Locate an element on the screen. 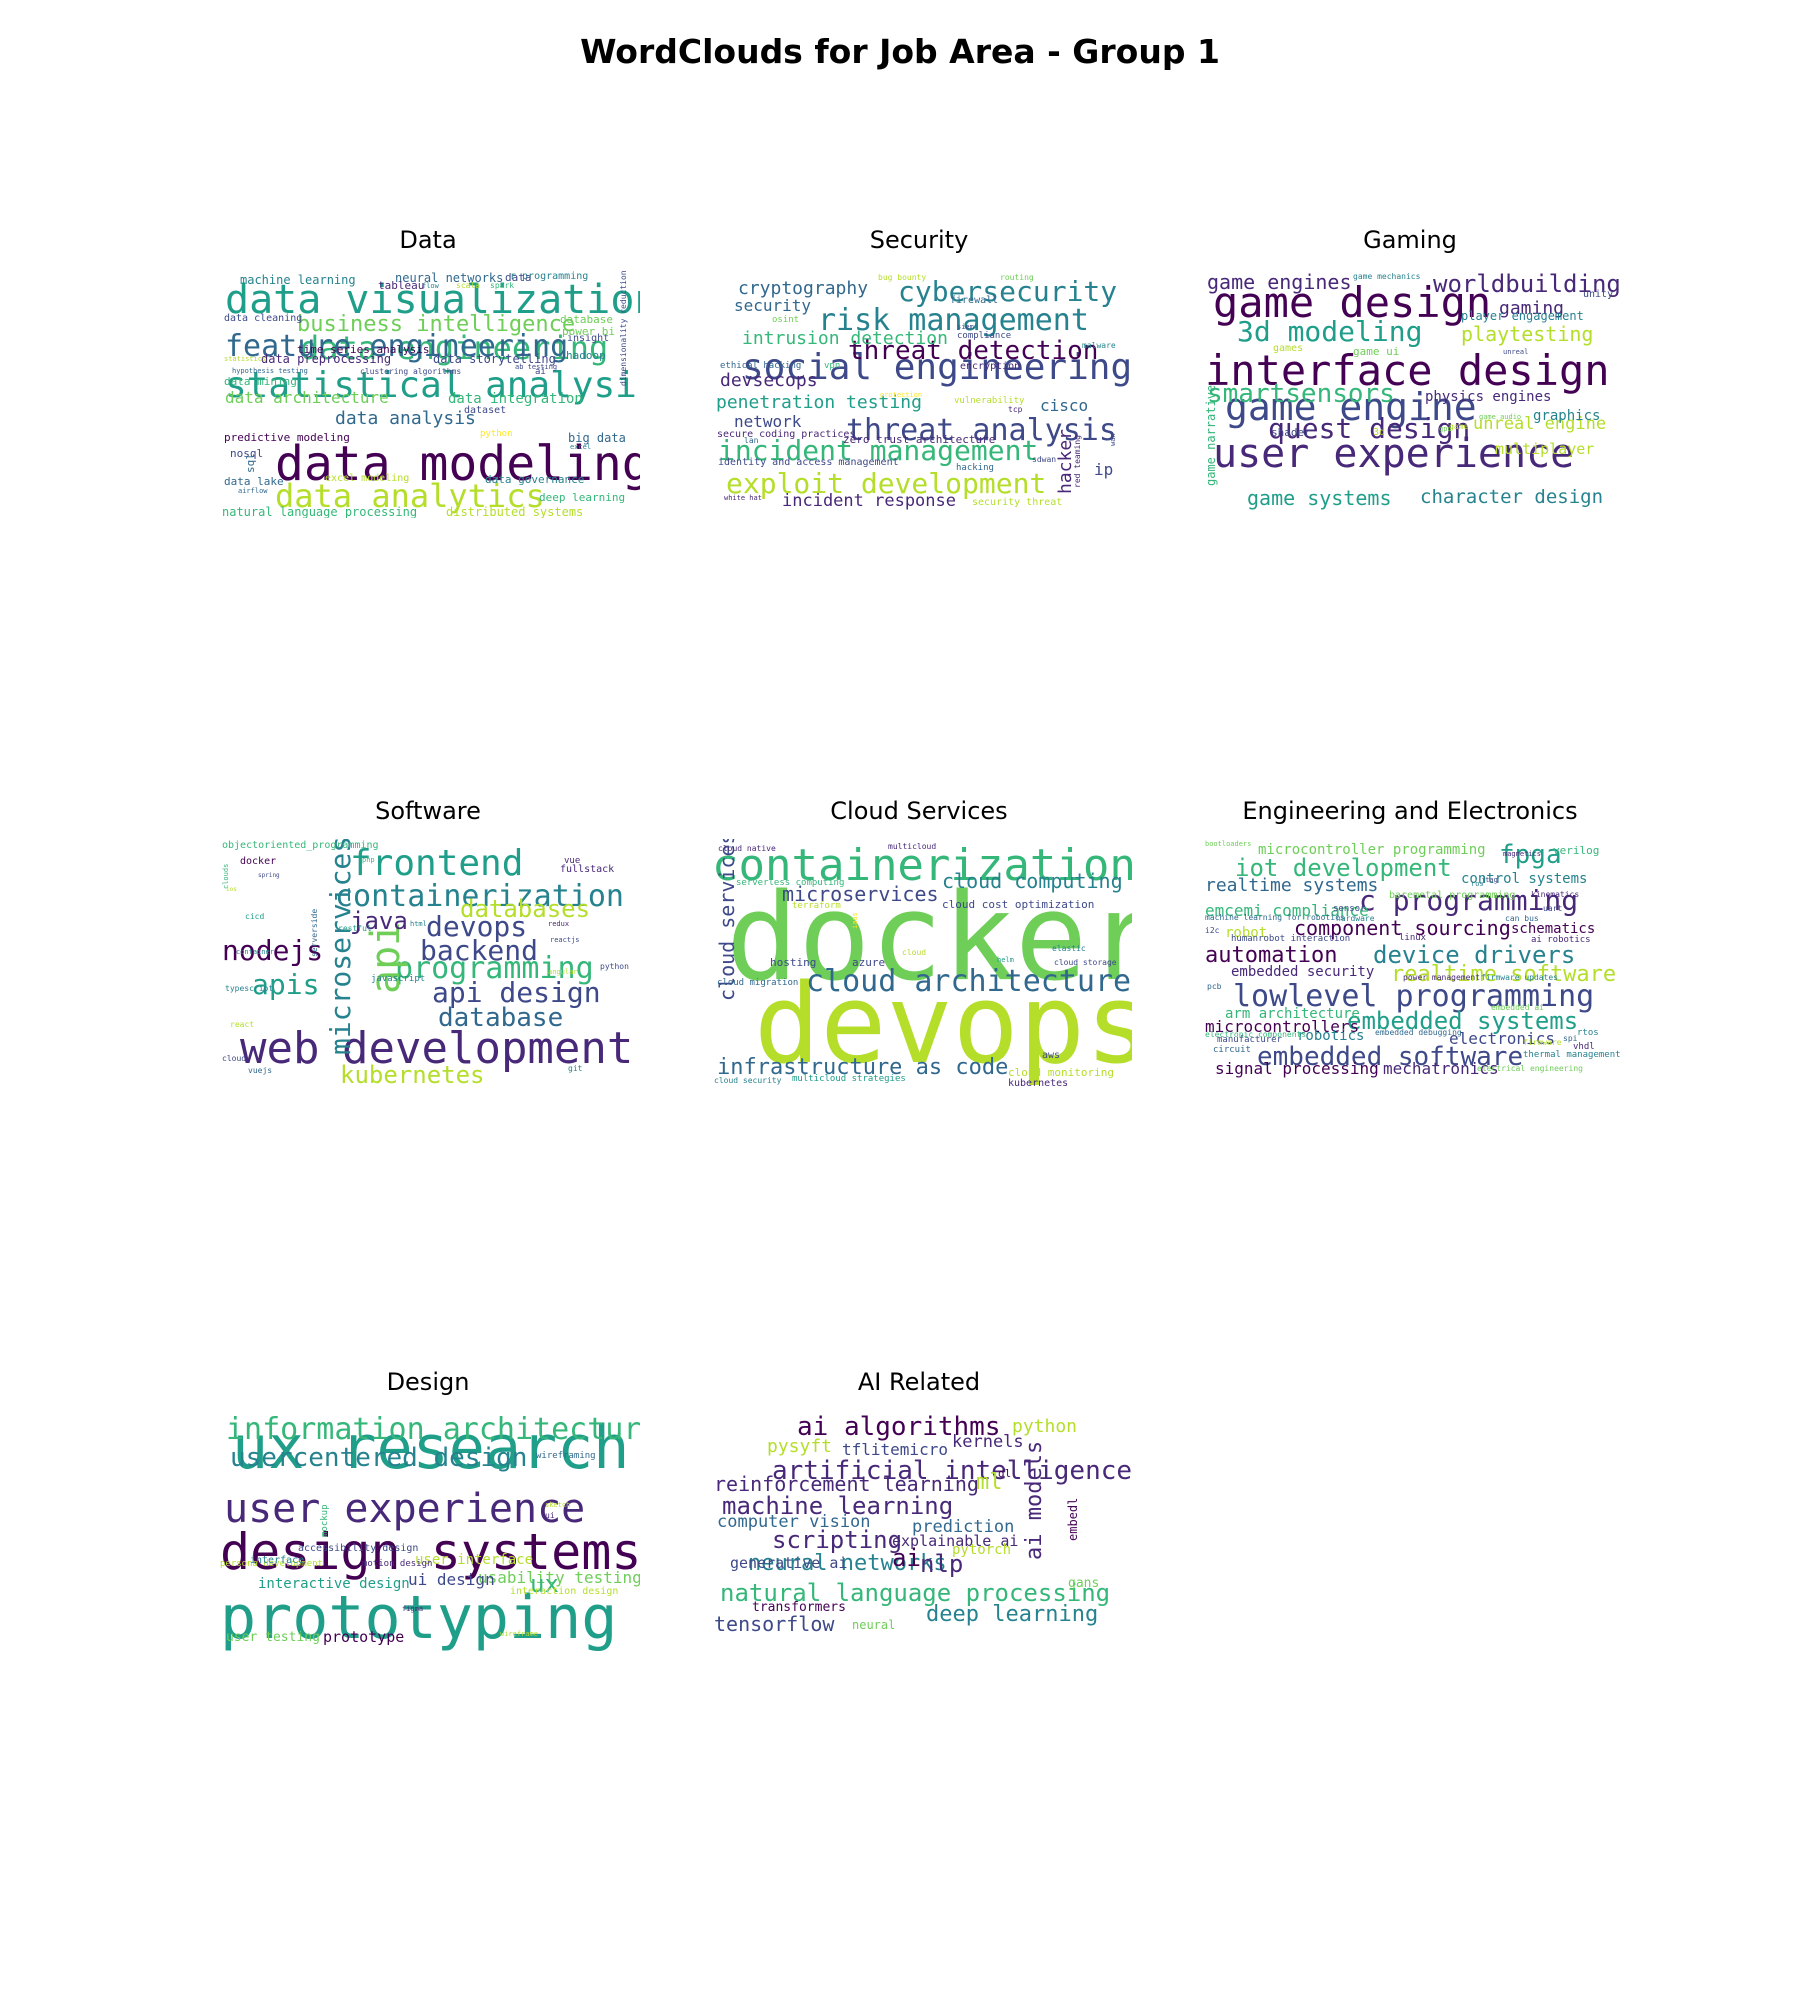 Image resolution: width=1800 pixels, height=2000 pixels. wordcloud-word: javascript is located at coordinates (398, 979).